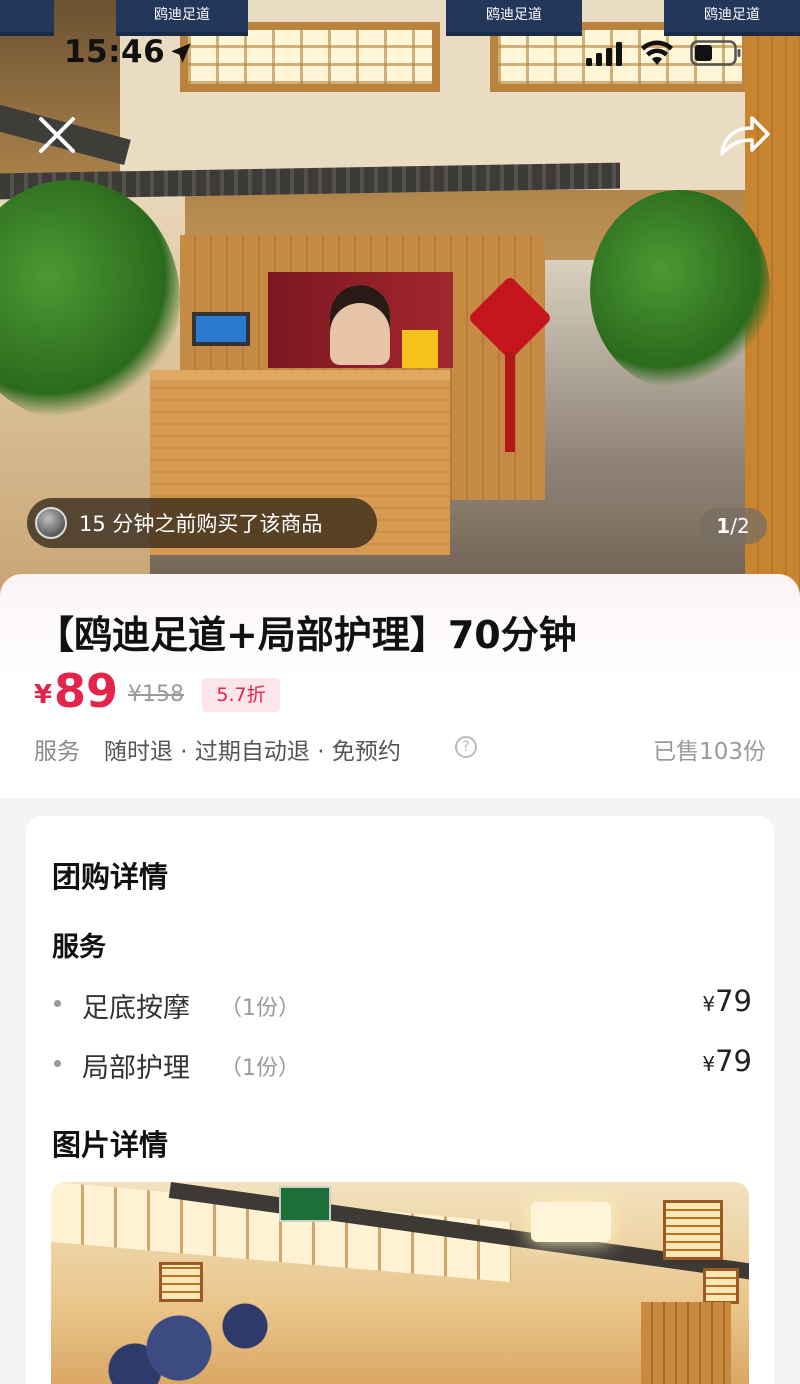 This screenshot has height=1384, width=800. What do you see at coordinates (715, 53) in the screenshot?
I see `battery-icon` at bounding box center [715, 53].